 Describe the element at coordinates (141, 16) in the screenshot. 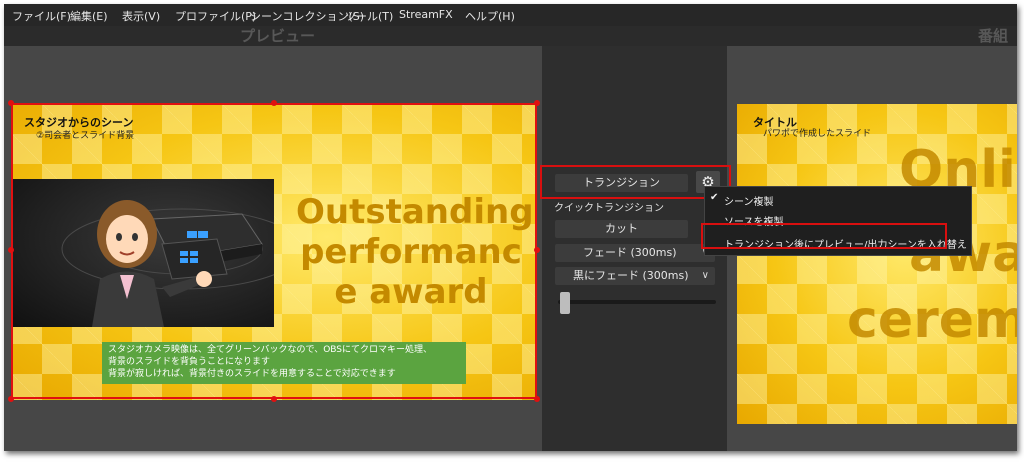

I see `menu-view: 表示(V)` at that location.